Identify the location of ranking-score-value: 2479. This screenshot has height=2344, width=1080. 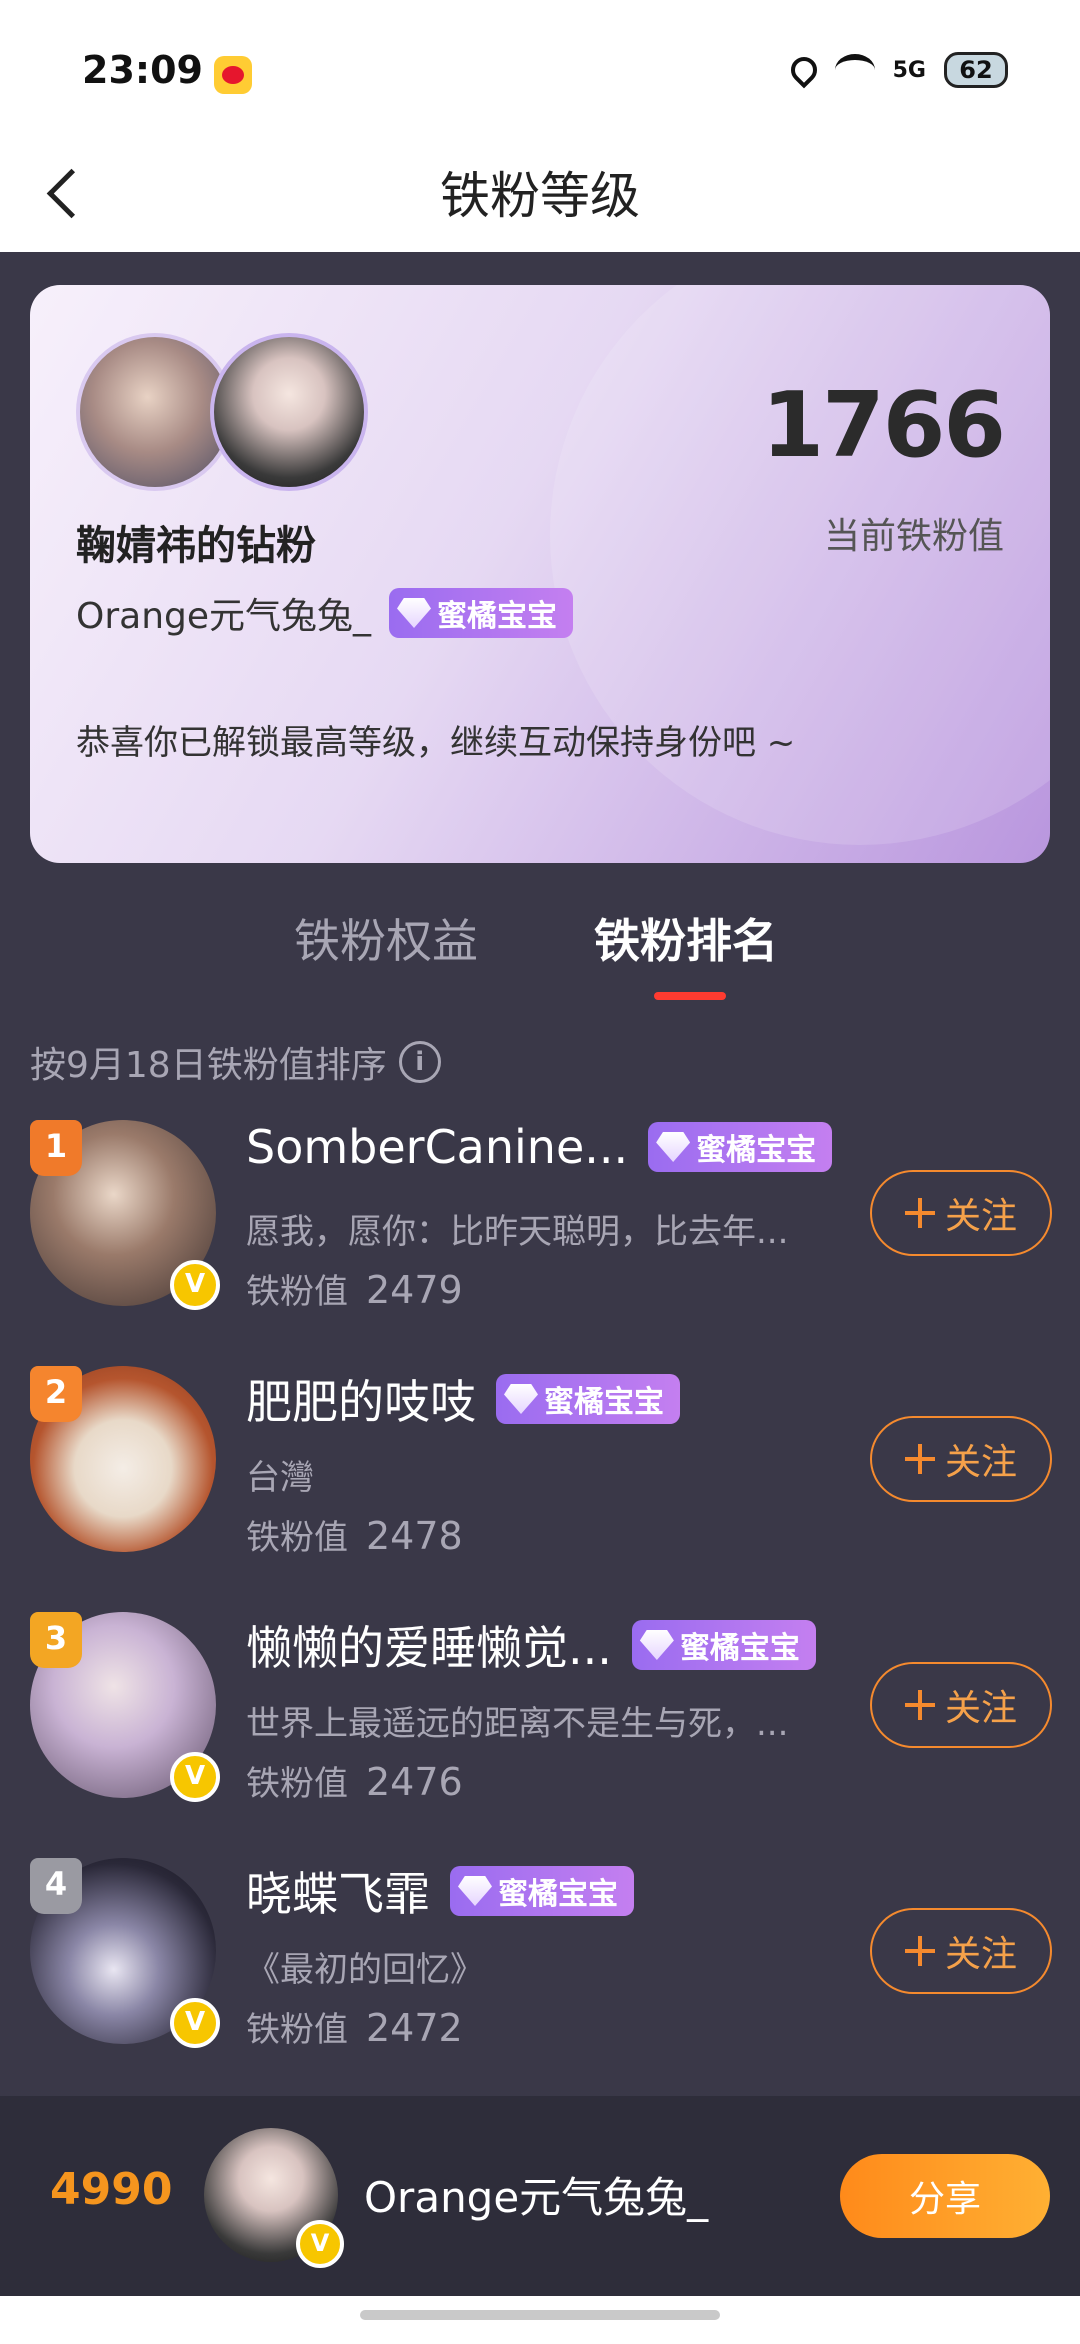
(414, 1290).